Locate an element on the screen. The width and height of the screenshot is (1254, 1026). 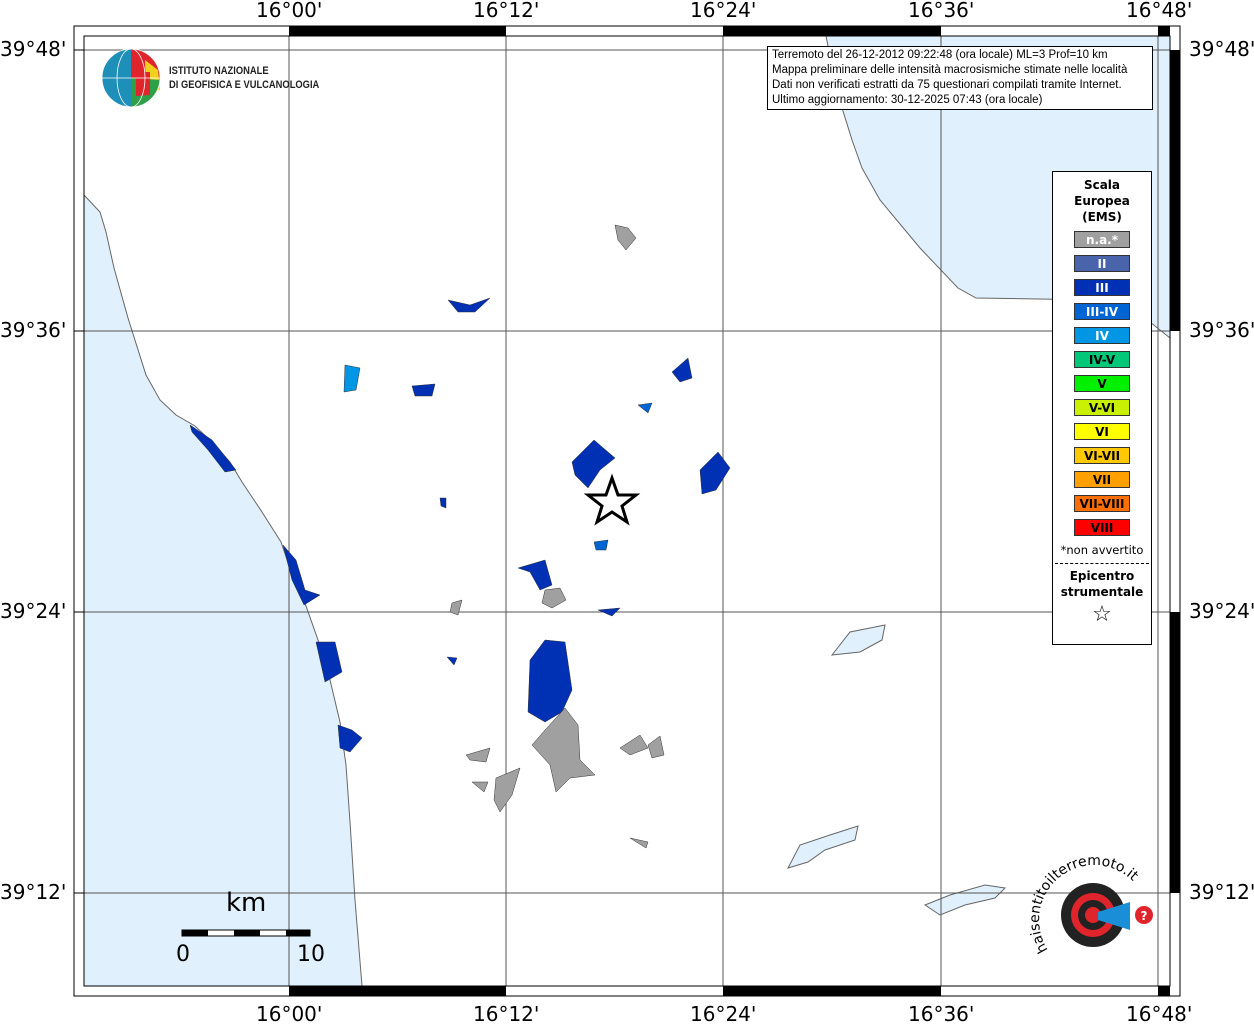
legend-swatch: n.a.* is located at coordinates (1102, 239).